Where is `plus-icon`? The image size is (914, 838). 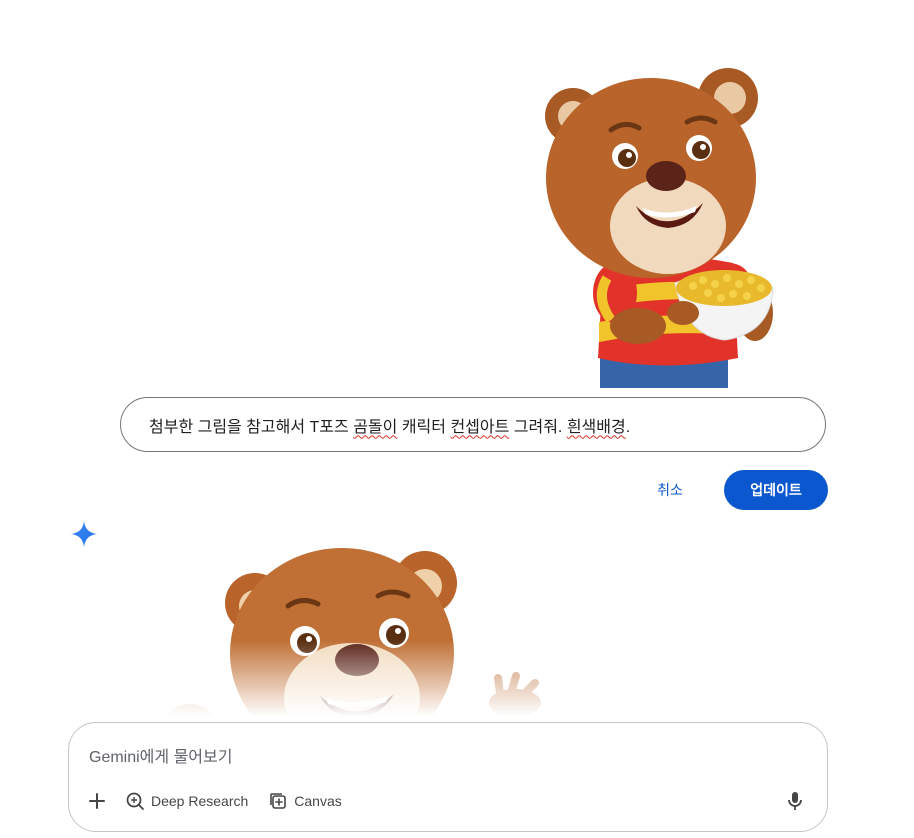 plus-icon is located at coordinates (97, 801).